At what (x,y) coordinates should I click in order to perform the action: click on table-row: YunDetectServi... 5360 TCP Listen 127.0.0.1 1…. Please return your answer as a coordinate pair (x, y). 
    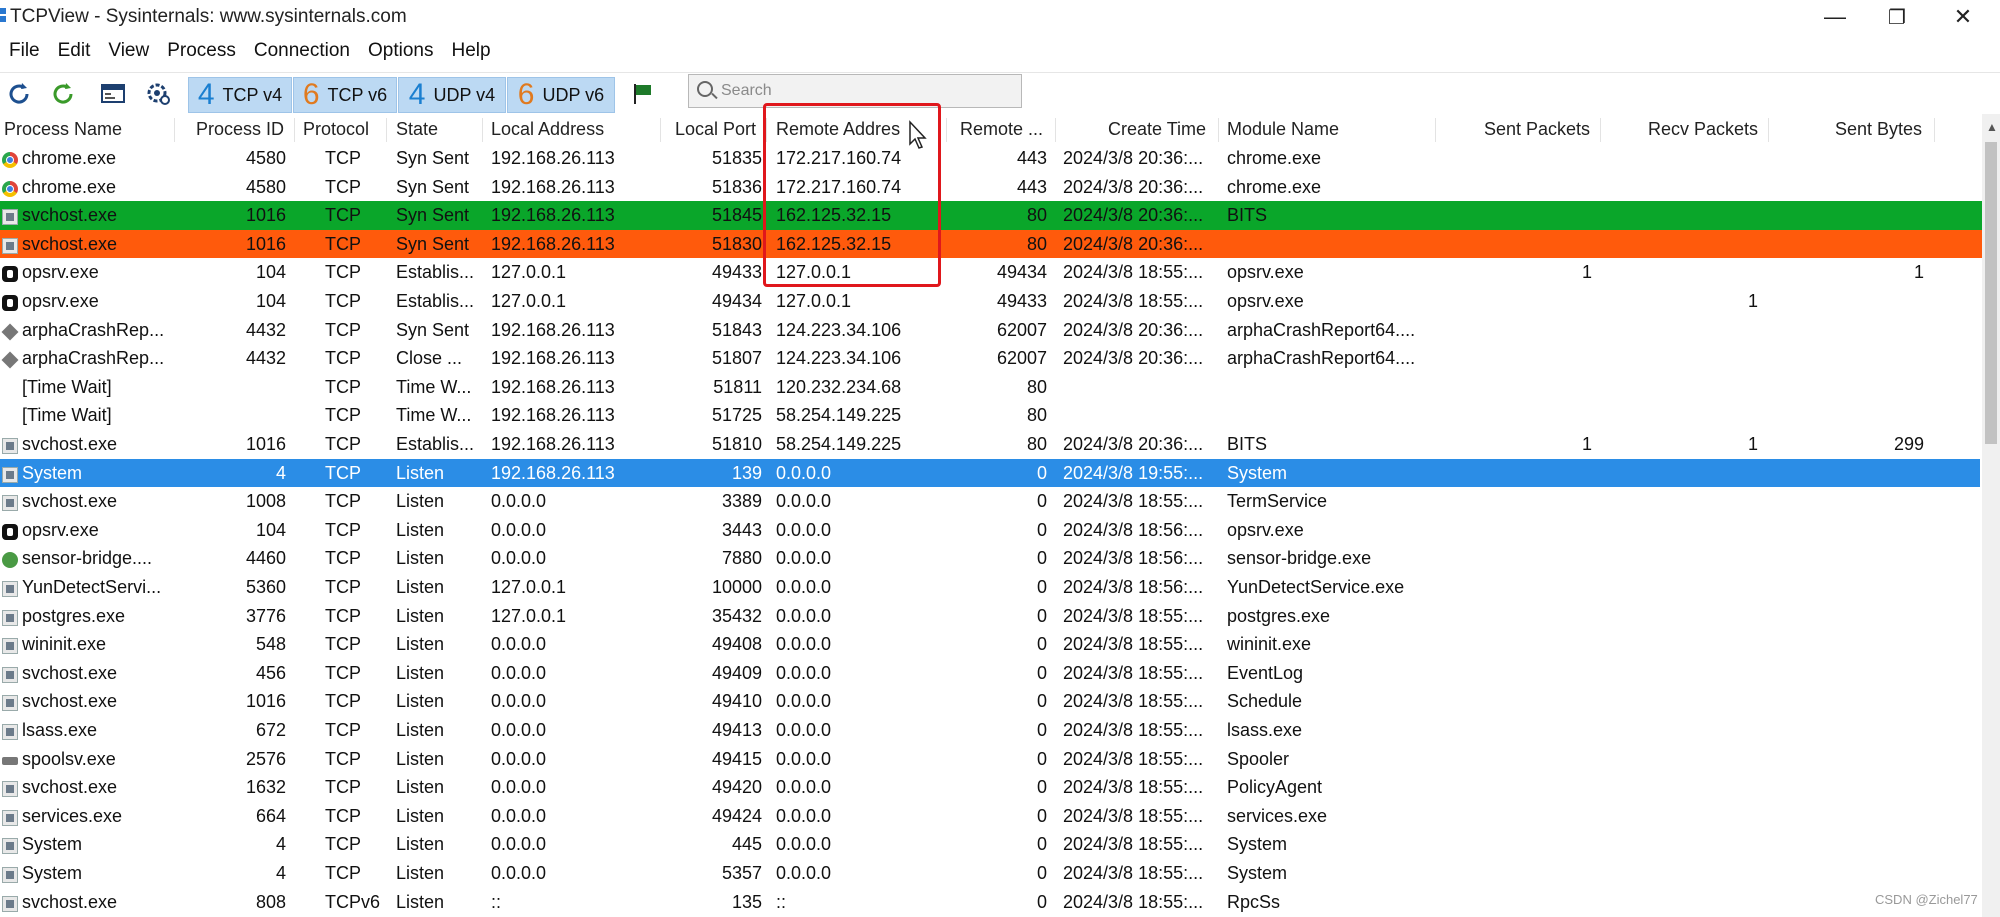
    Looking at the image, I should click on (991, 587).